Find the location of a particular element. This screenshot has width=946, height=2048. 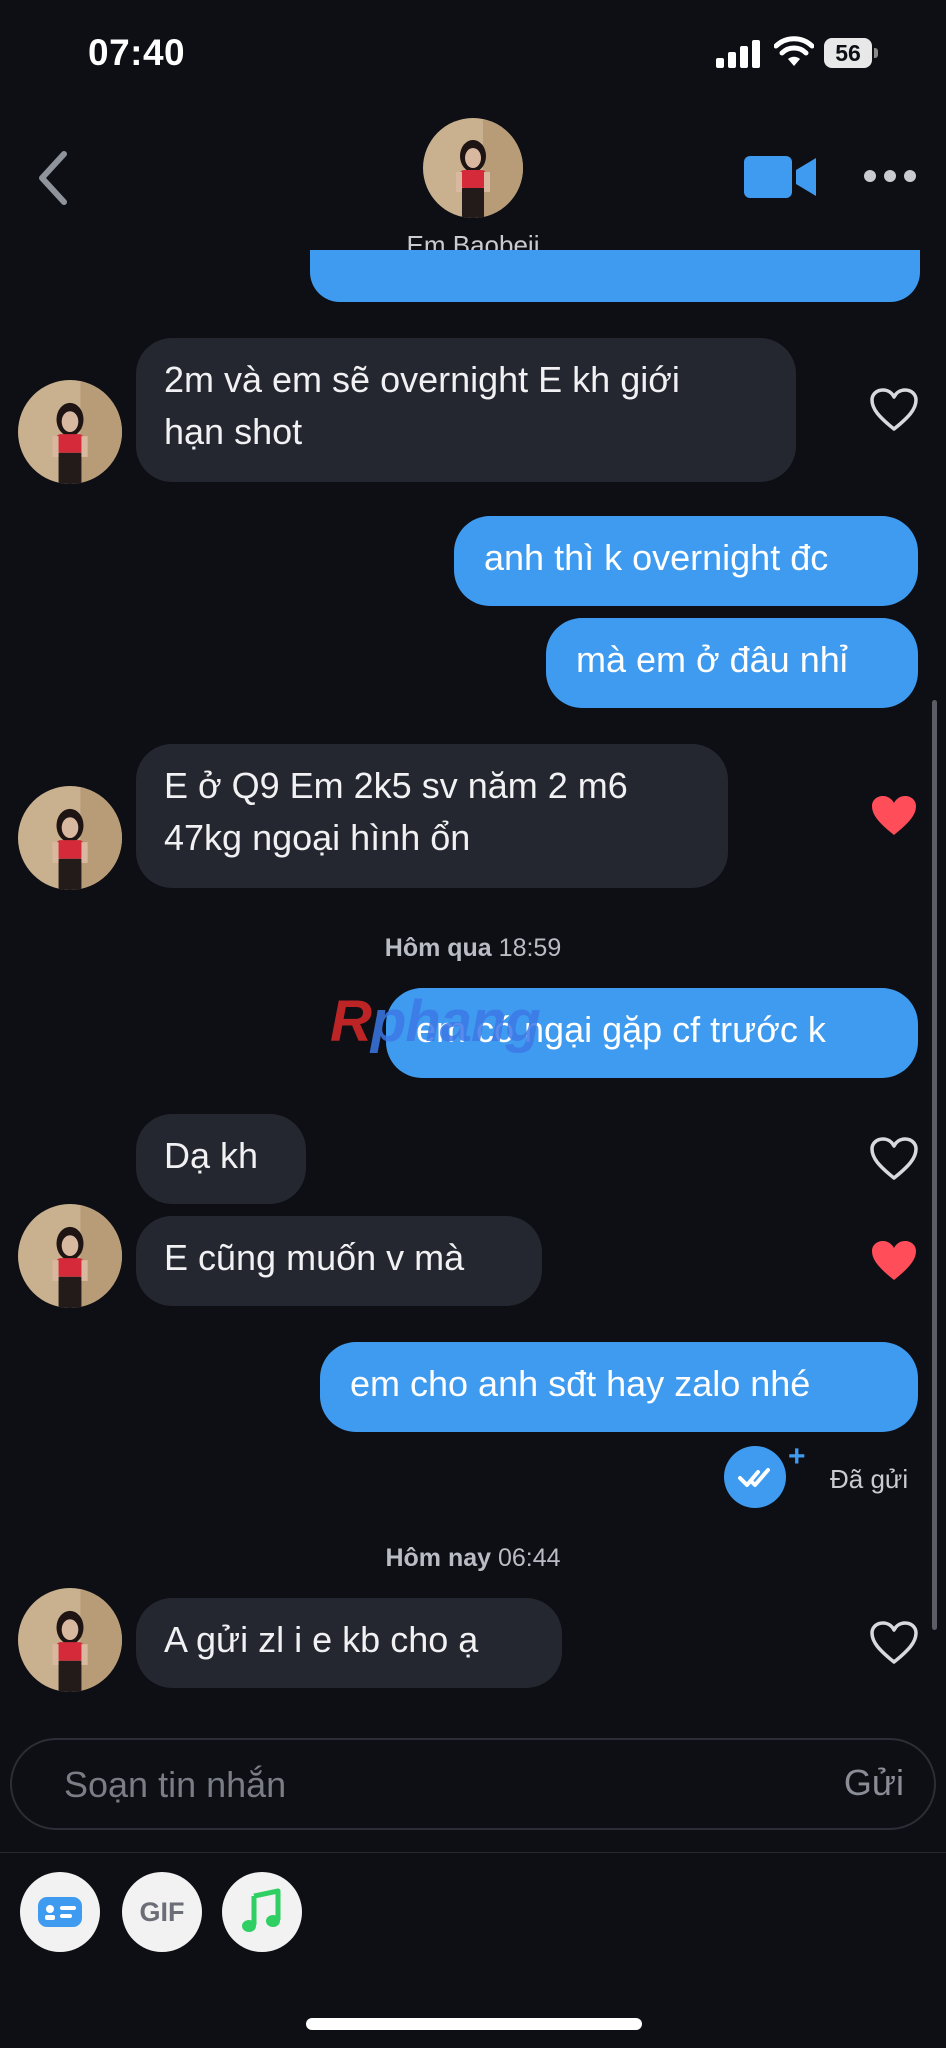

delivery-status: Đã gửi is located at coordinates (869, 1479).